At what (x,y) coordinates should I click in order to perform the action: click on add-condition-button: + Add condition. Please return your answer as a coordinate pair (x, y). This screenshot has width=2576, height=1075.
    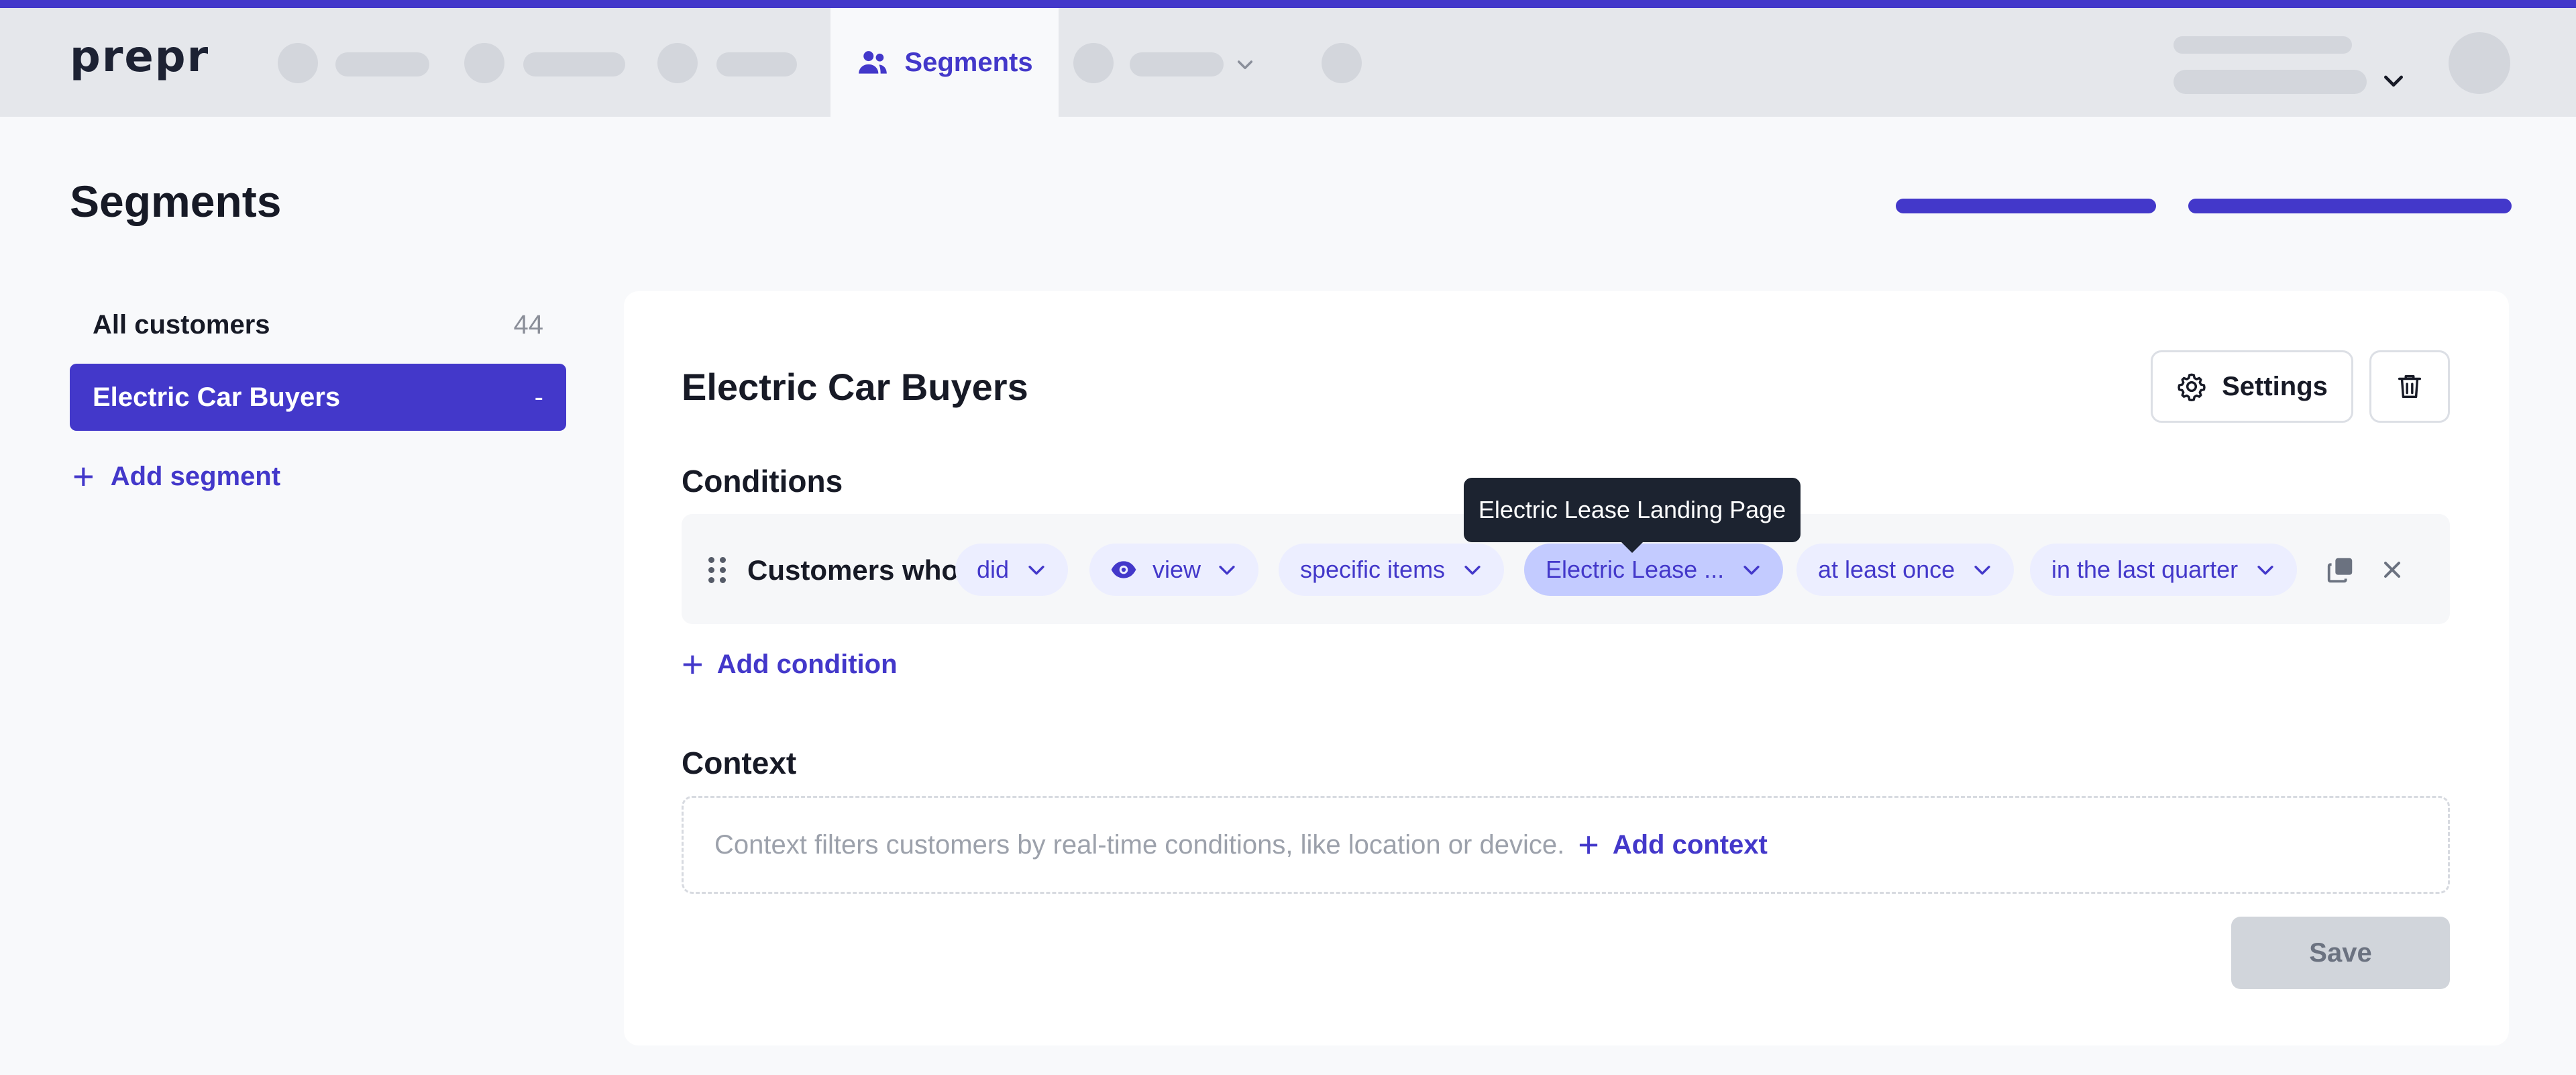
    Looking at the image, I should click on (790, 664).